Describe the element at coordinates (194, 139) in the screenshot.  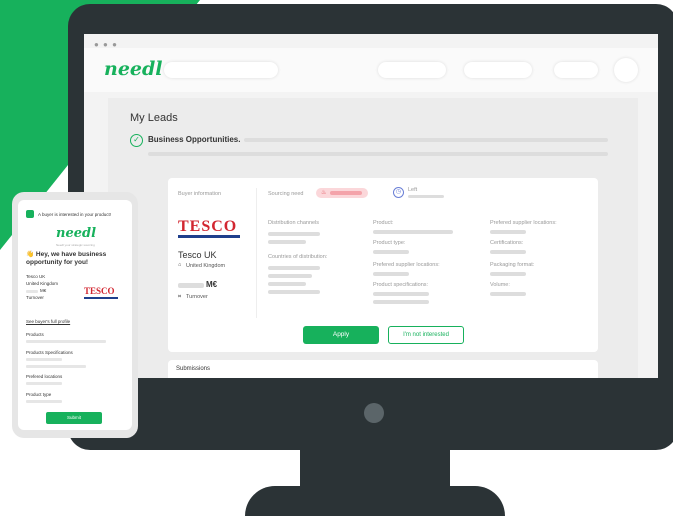
I see `section-title: Business Opportunities.` at that location.